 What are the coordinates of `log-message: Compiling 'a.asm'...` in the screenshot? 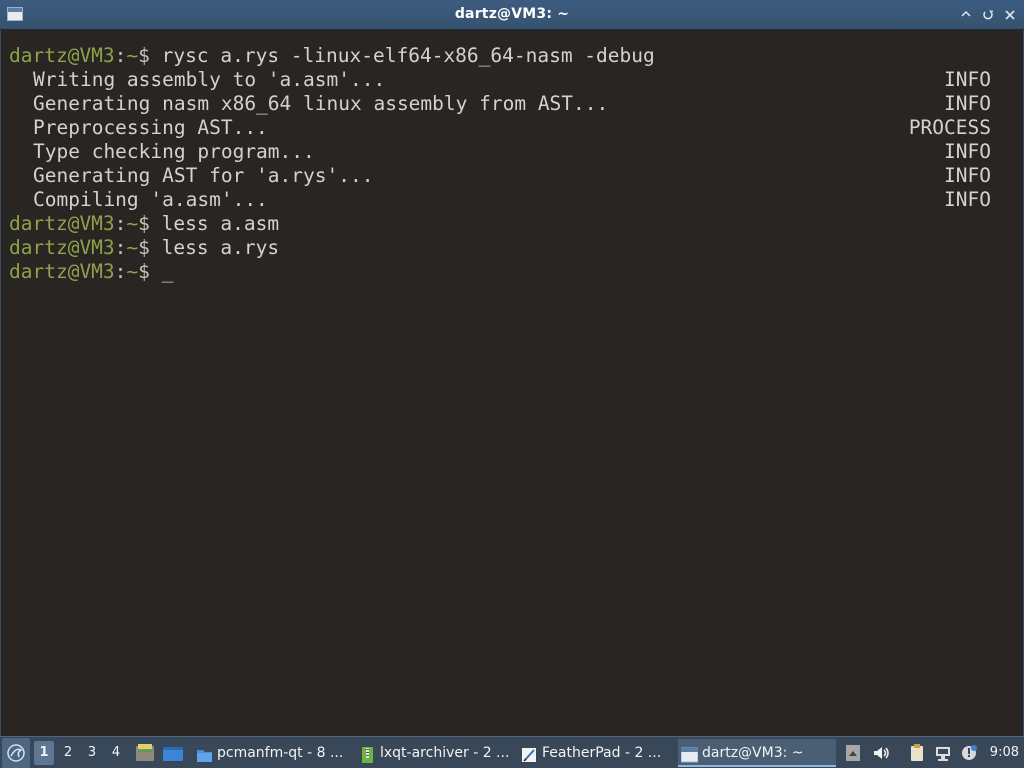 It's located at (150, 199).